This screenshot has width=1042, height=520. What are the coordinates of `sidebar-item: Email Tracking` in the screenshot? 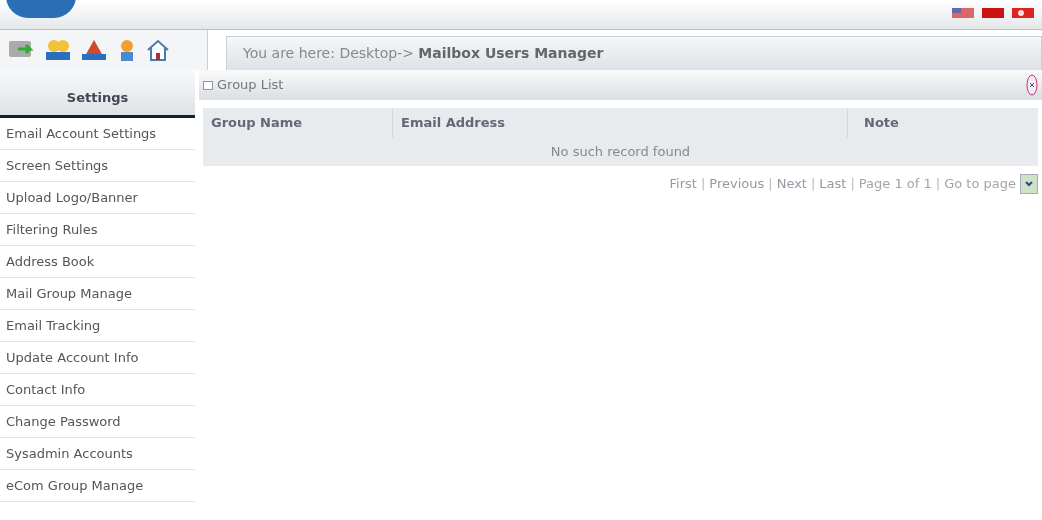 It's located at (97, 326).